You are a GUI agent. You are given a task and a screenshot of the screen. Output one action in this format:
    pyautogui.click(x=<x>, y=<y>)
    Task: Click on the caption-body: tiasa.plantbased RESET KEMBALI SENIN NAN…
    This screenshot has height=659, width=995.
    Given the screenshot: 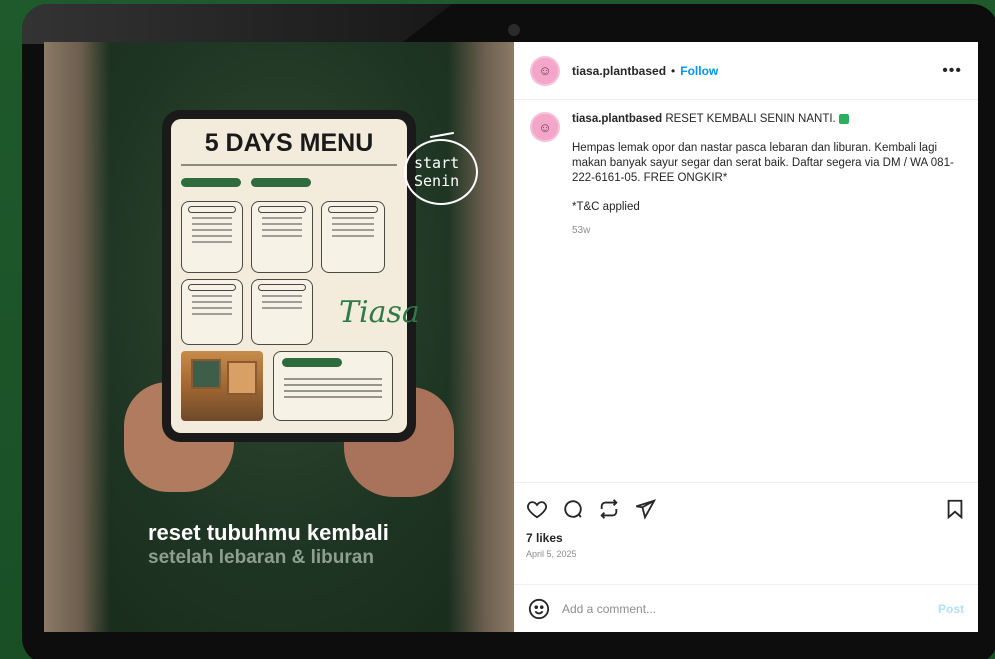 What is the action you would take?
    pyautogui.click(x=767, y=175)
    